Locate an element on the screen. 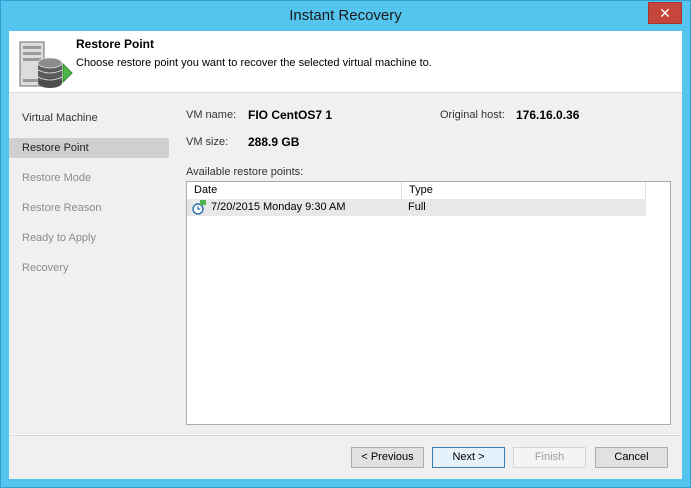 This screenshot has width=691, height=488. original-host-label: Original host: is located at coordinates (472, 115).